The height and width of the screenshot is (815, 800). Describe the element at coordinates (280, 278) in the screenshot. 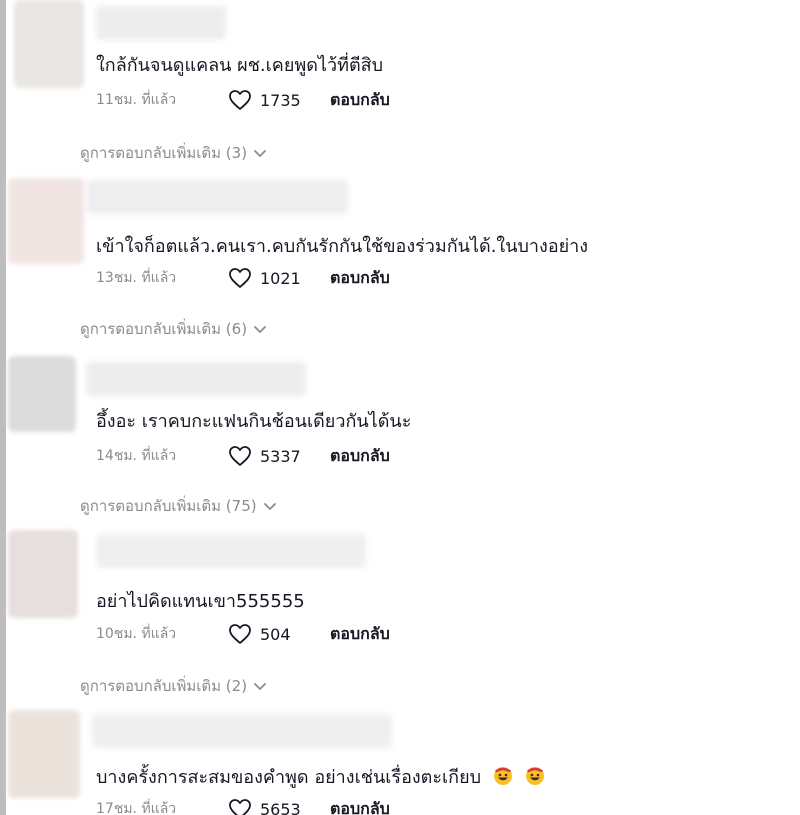

I see `like-count: 1021` at that location.